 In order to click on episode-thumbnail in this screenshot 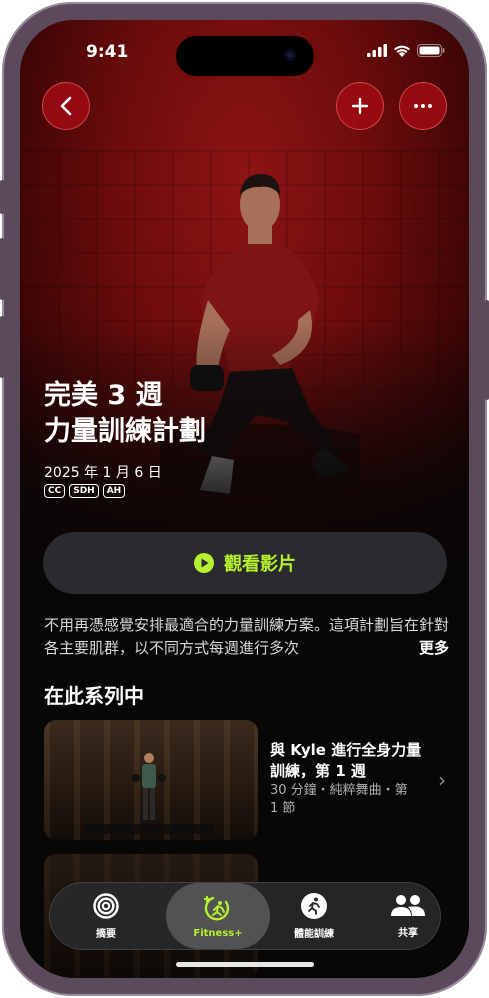, I will do `click(151, 780)`.